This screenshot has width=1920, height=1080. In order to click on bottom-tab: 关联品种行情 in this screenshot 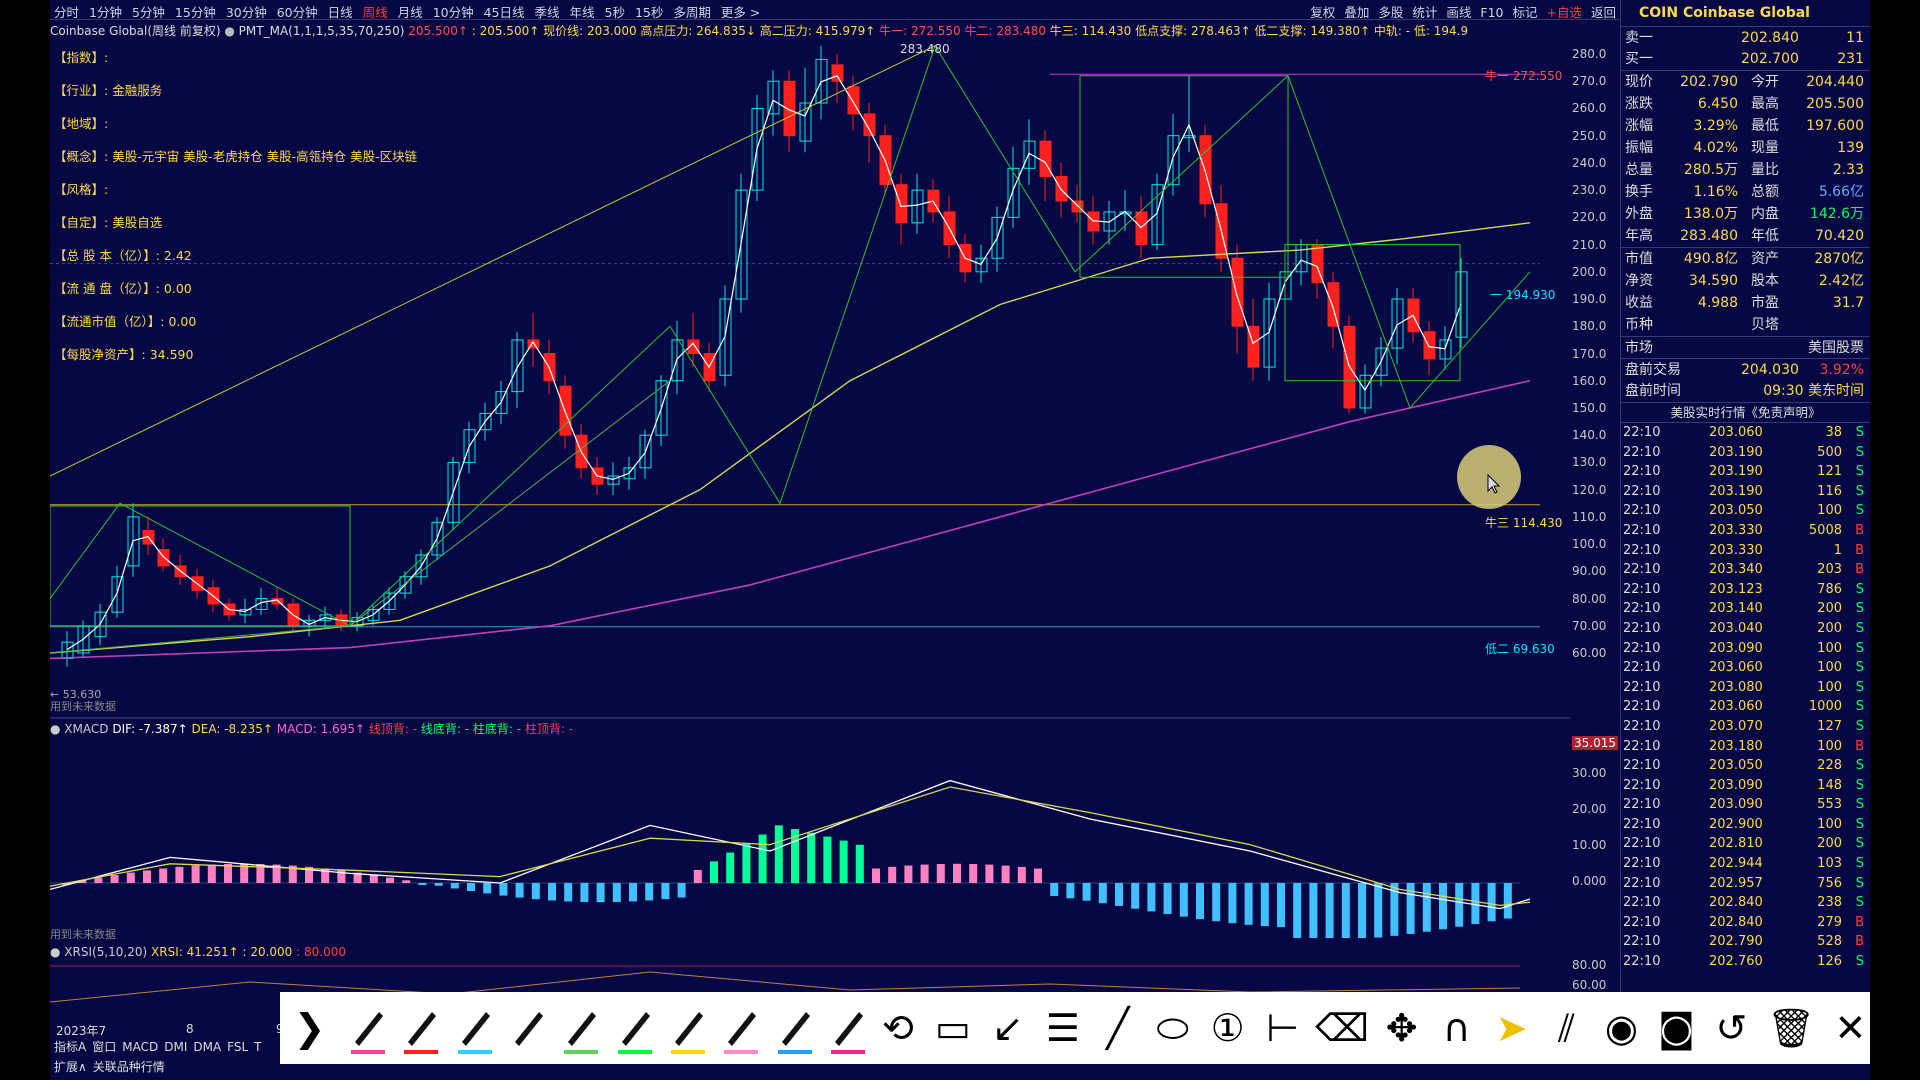, I will do `click(129, 1067)`.